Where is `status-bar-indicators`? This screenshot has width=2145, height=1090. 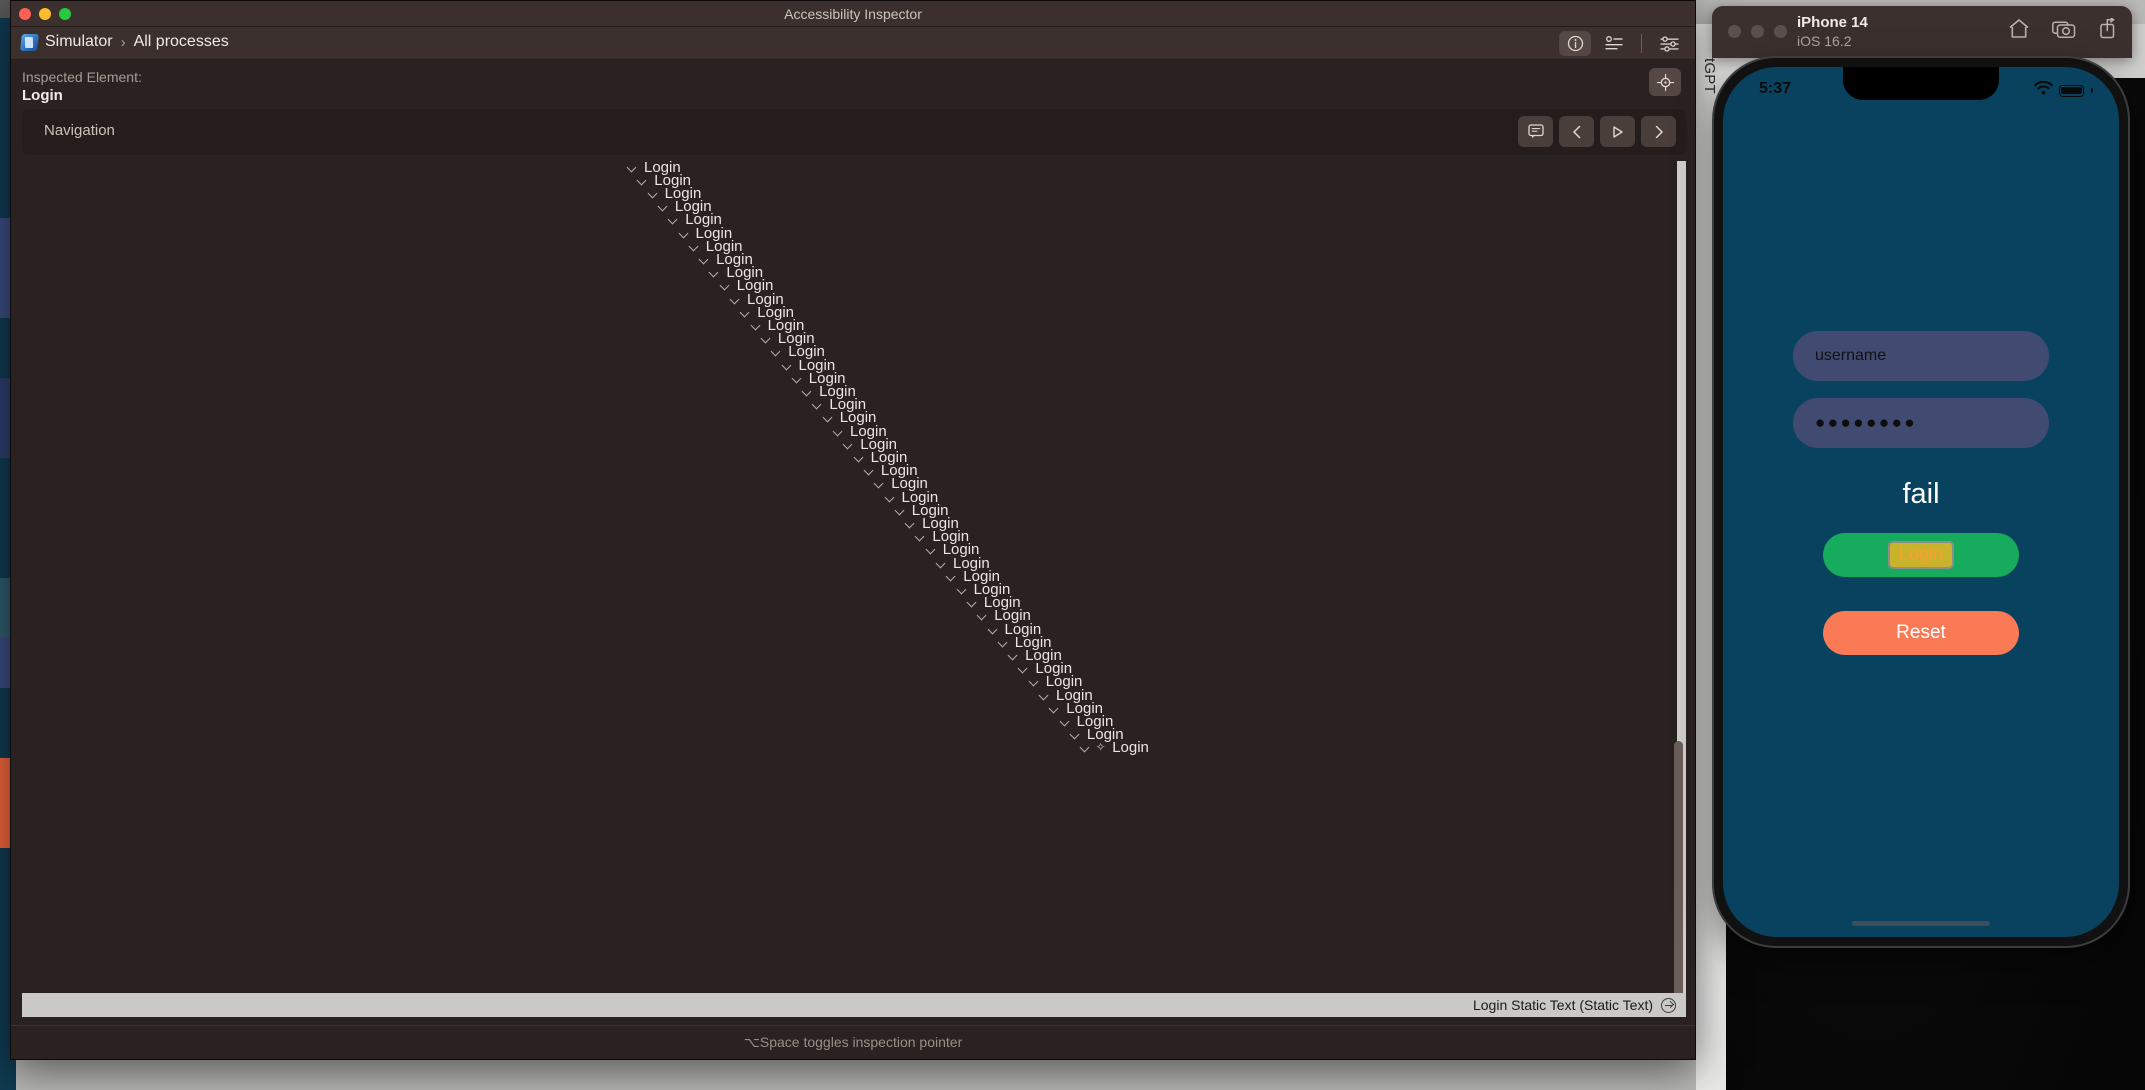 status-bar-indicators is located at coordinates (2051, 90).